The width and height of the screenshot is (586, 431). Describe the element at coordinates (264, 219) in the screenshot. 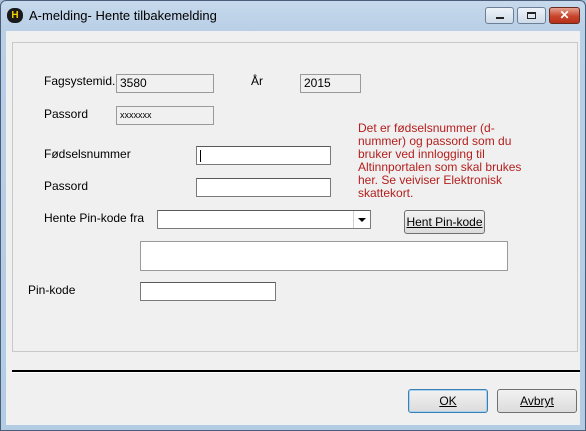

I see `hente-pin-select` at that location.